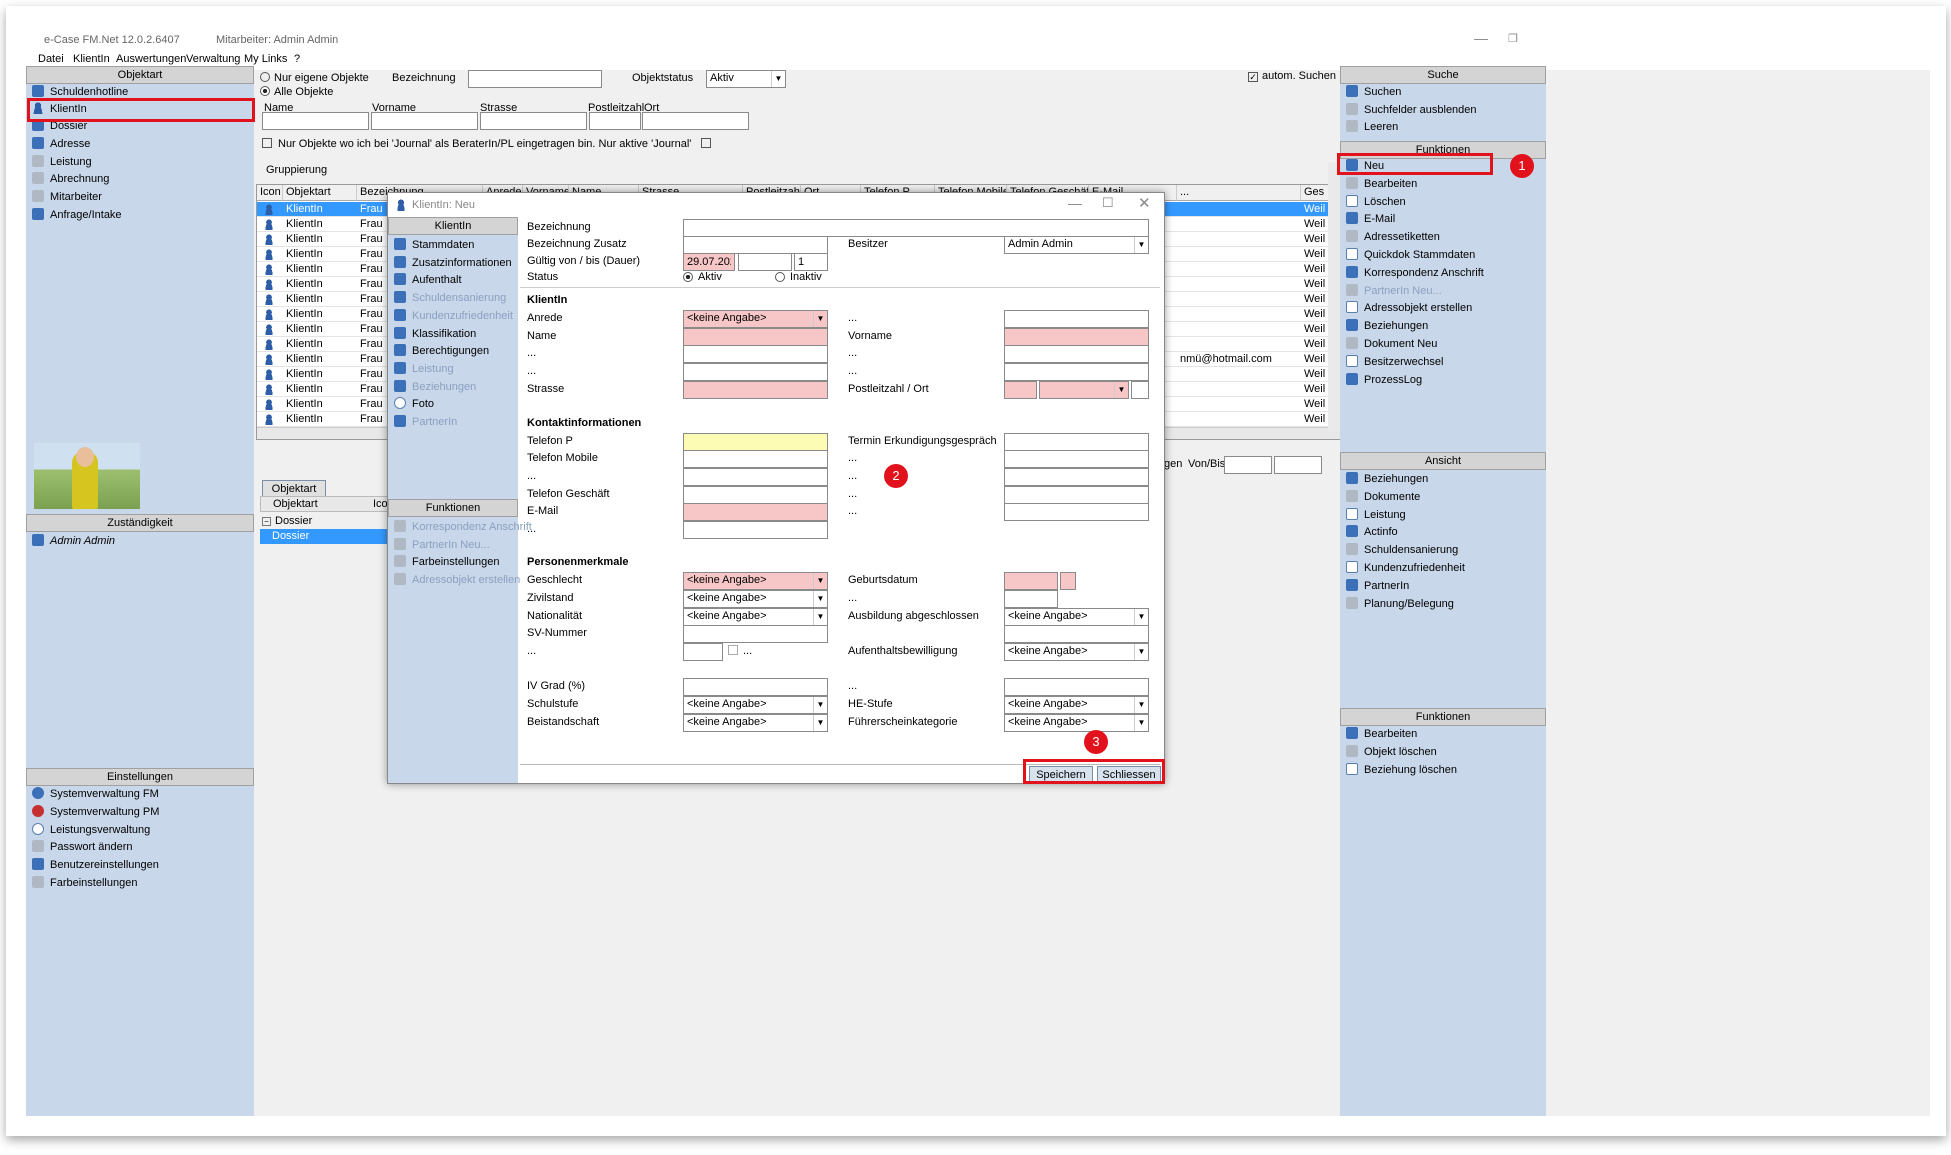  What do you see at coordinates (151, 59) in the screenshot?
I see `menu-auswertungen: Auswertungen` at bounding box center [151, 59].